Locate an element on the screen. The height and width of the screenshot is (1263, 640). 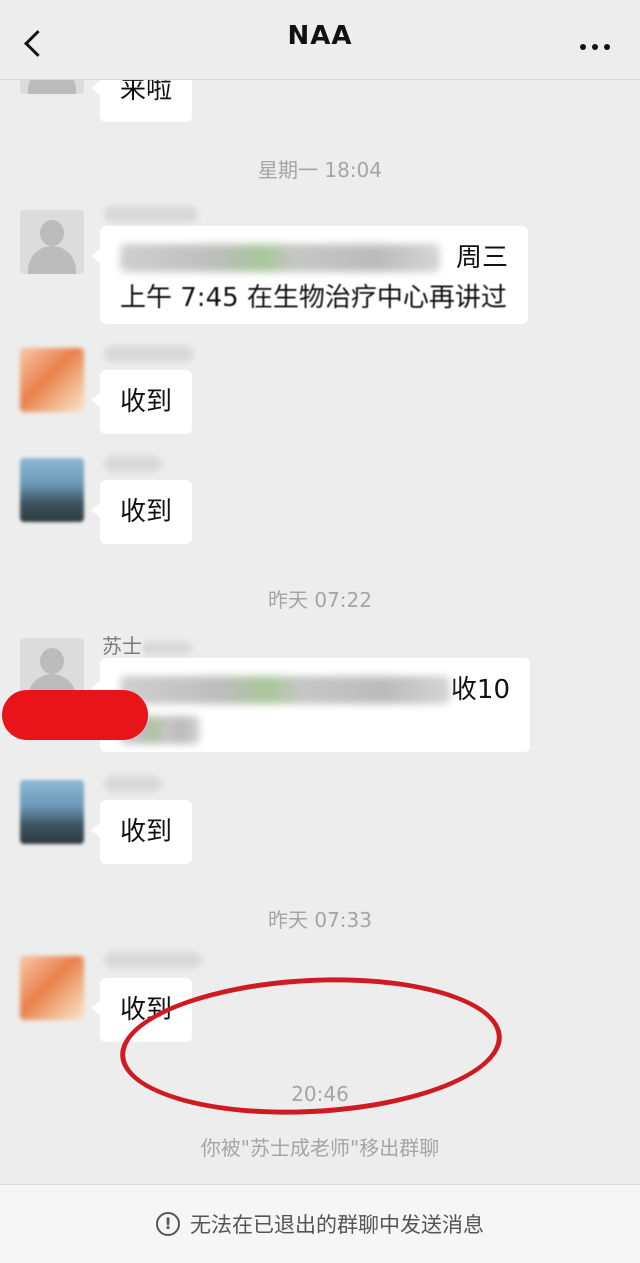
timestamp: 昨天 07:33 is located at coordinates (320, 920).